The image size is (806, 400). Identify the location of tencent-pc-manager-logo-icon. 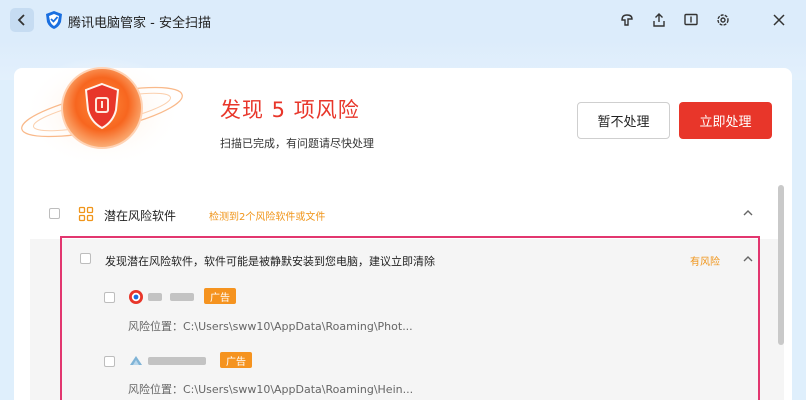
(54, 20).